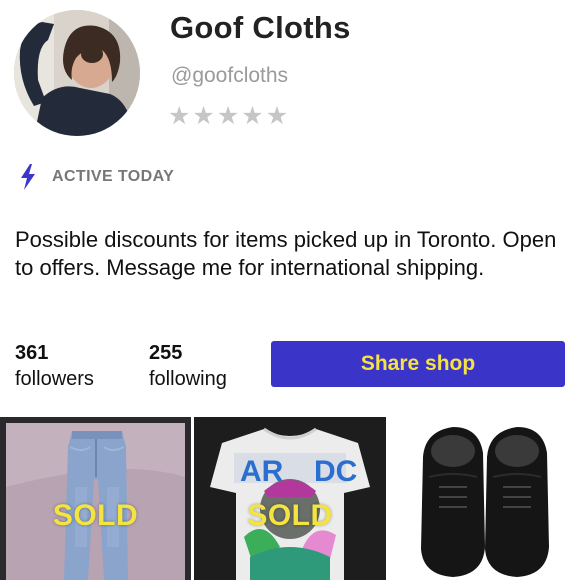  I want to click on listing-black-leather-shoes, so click(484, 498).